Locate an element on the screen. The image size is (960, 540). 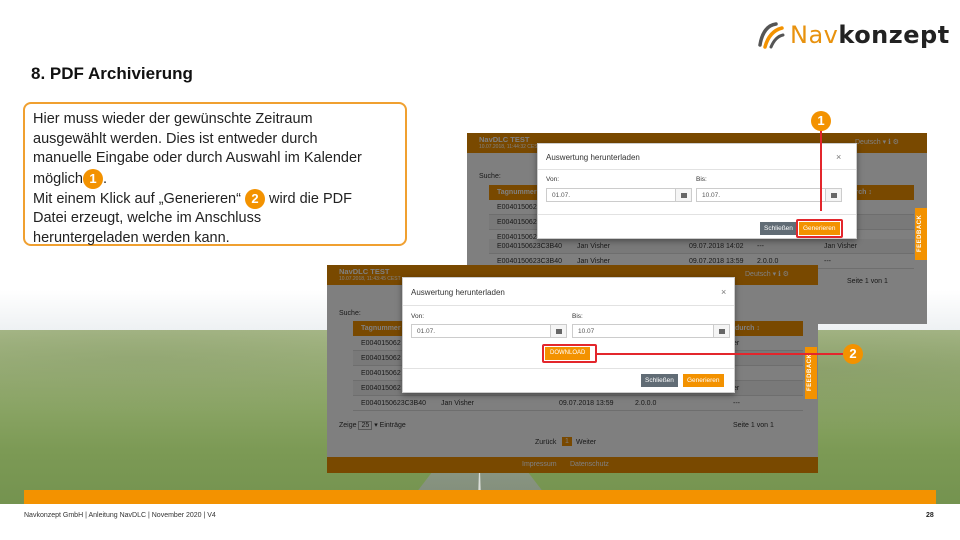
to-date-input: 10.07. is located at coordinates (761, 195).